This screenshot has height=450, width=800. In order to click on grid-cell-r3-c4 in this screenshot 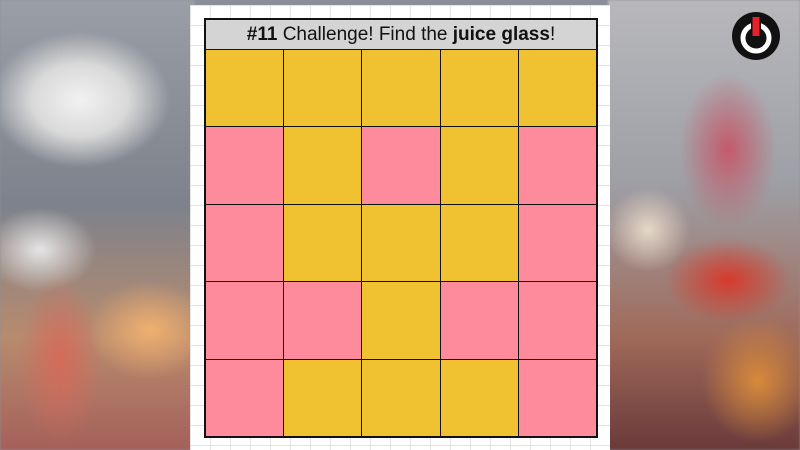, I will do `click(479, 243)`.